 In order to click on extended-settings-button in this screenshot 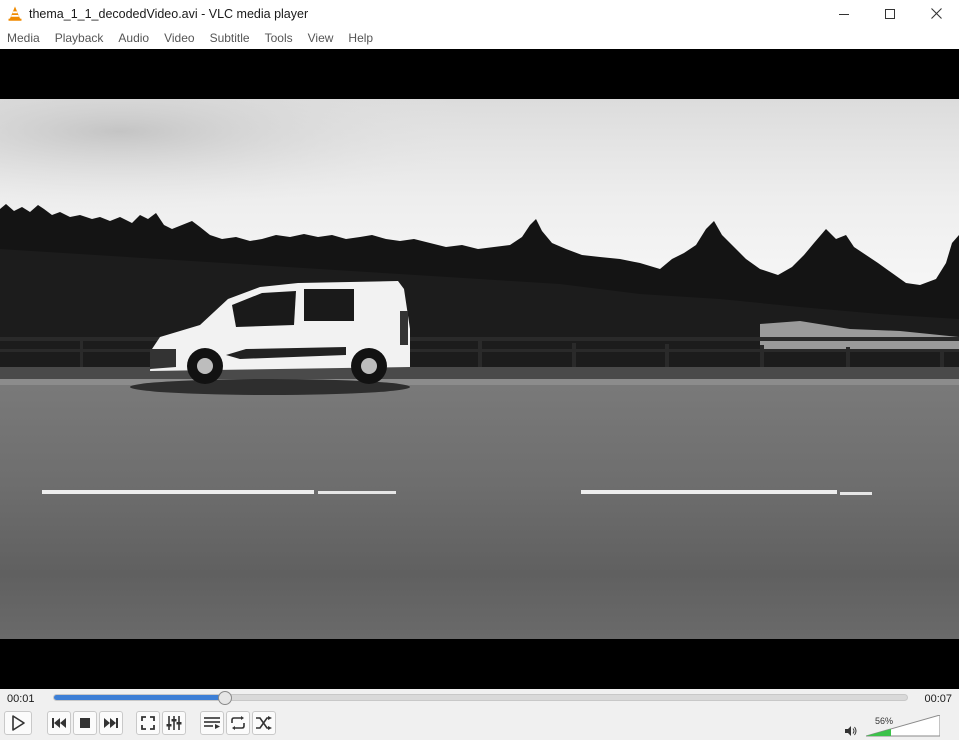, I will do `click(174, 723)`.